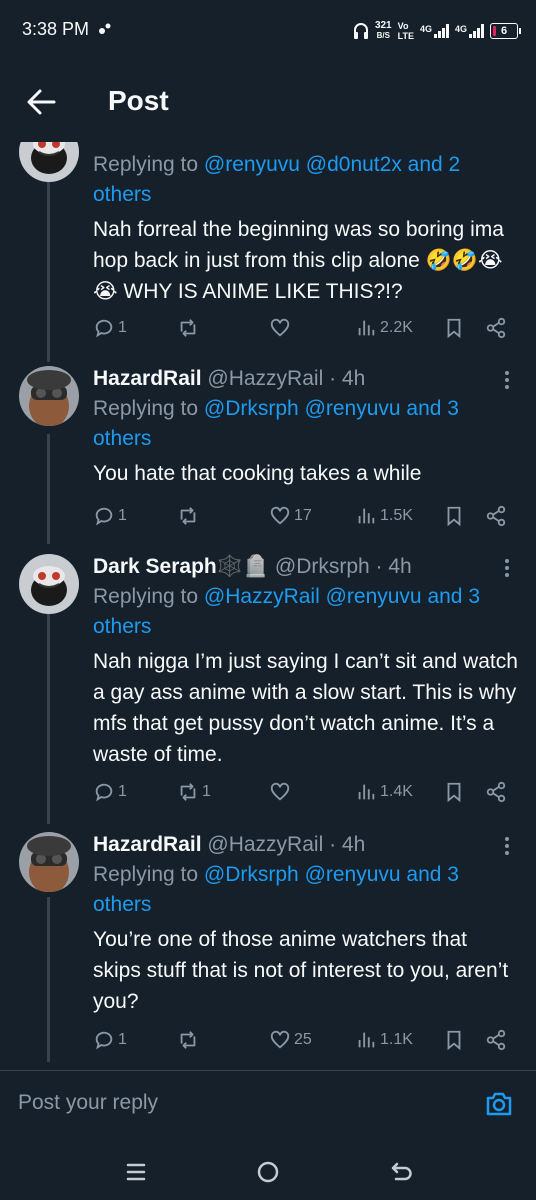 The image size is (536, 1200). Describe the element at coordinates (305, 328) in the screenshot. I see `reply-actions: 1 2.2K` at that location.